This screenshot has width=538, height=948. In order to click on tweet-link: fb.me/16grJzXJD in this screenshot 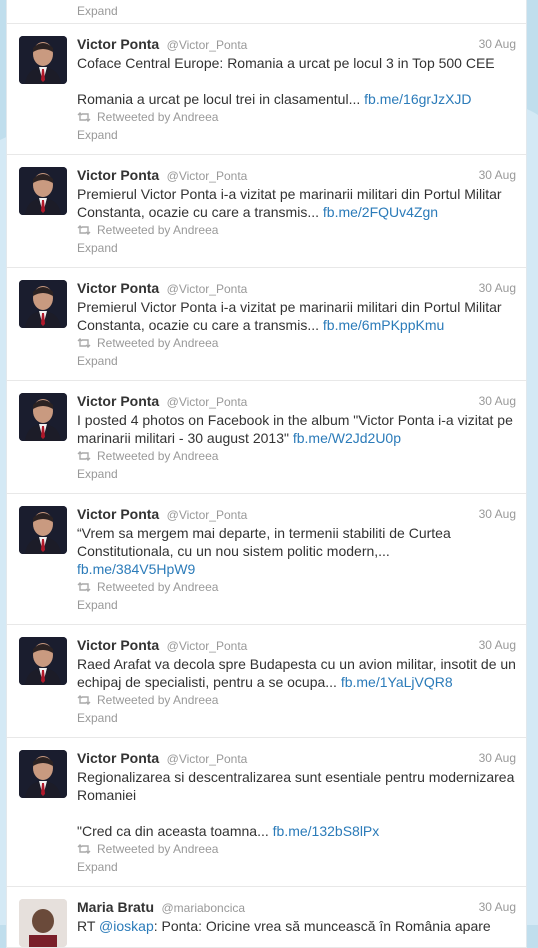, I will do `click(417, 99)`.